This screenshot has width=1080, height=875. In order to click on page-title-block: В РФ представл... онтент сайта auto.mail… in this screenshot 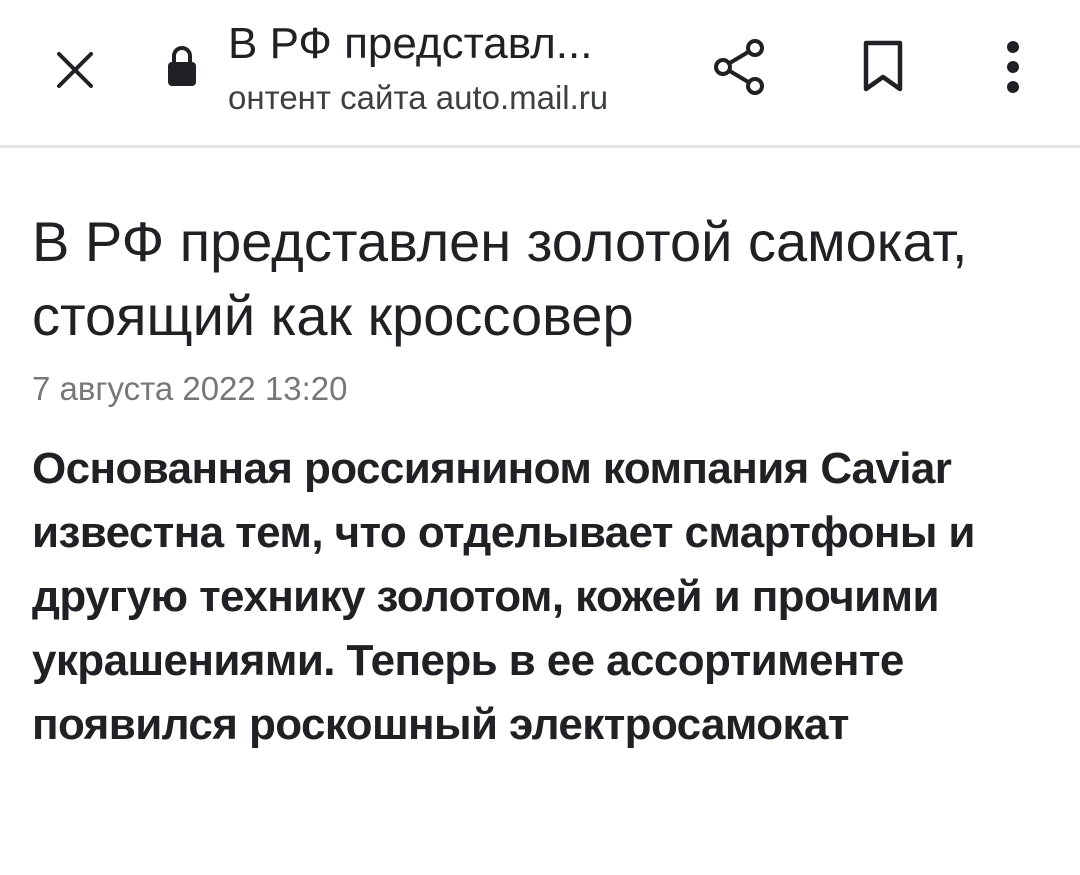, I will do `click(438, 73)`.